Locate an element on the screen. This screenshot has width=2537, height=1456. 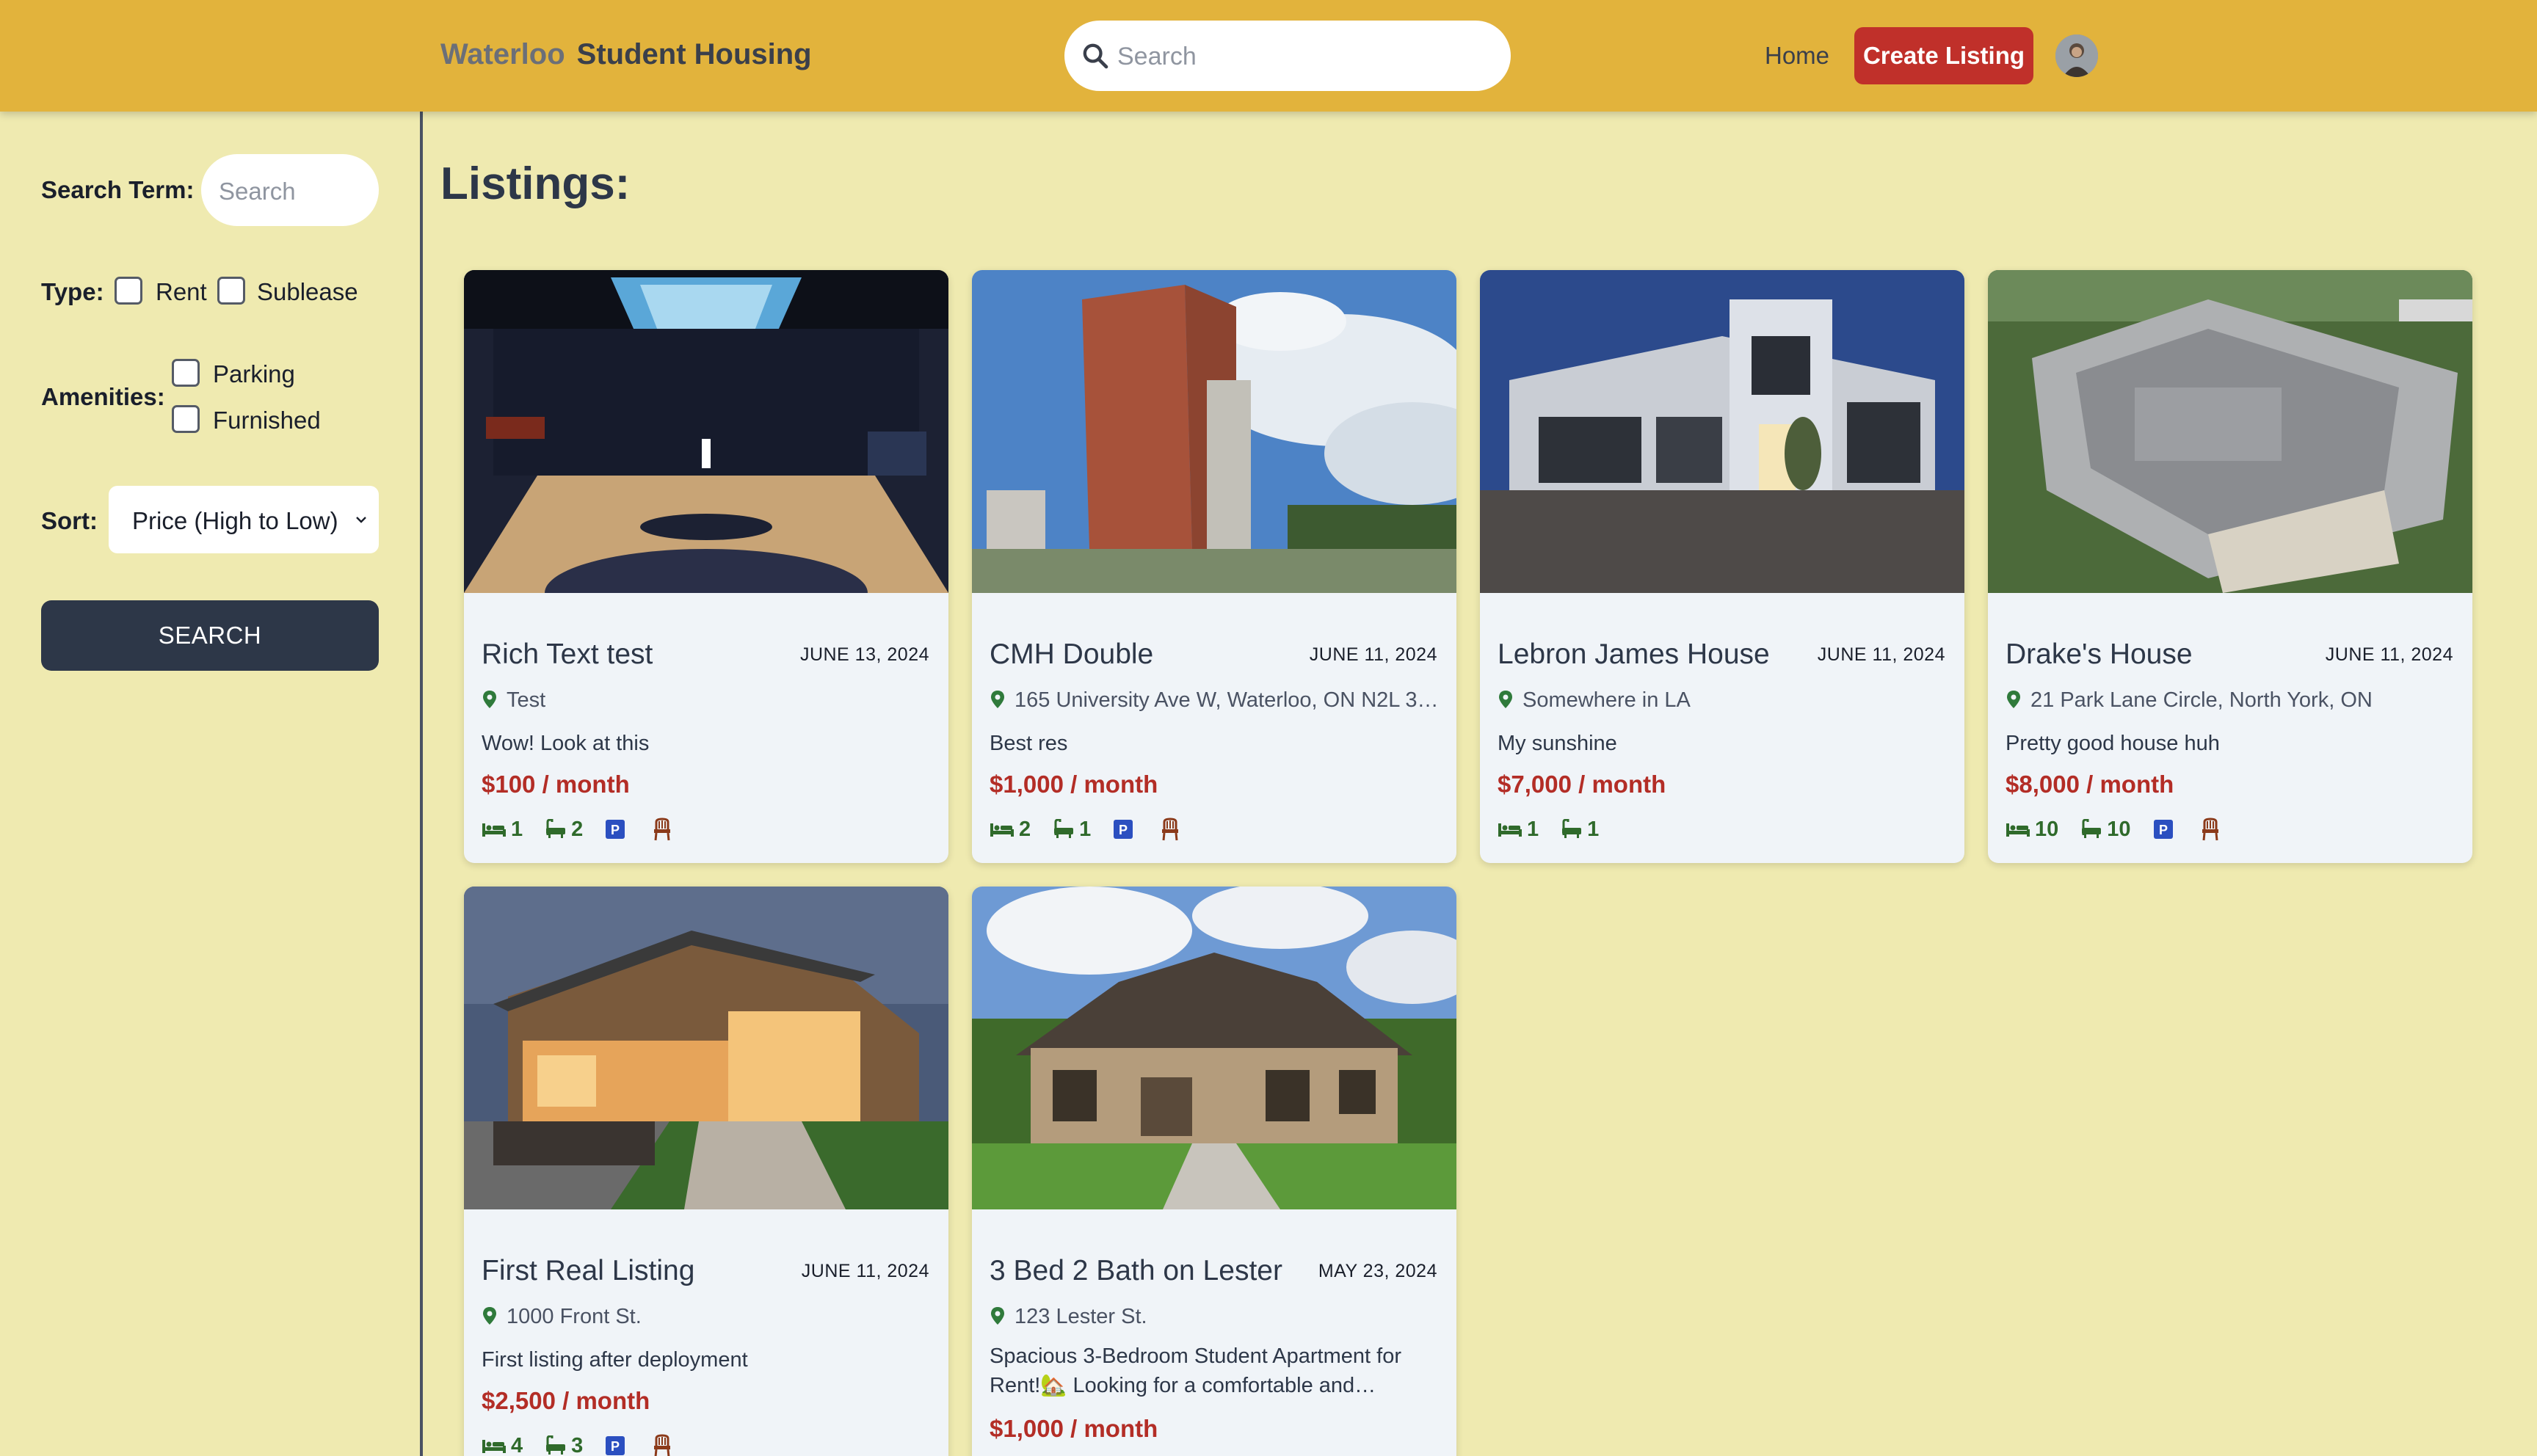
create-listing-button: Create Listing is located at coordinates (1943, 56).